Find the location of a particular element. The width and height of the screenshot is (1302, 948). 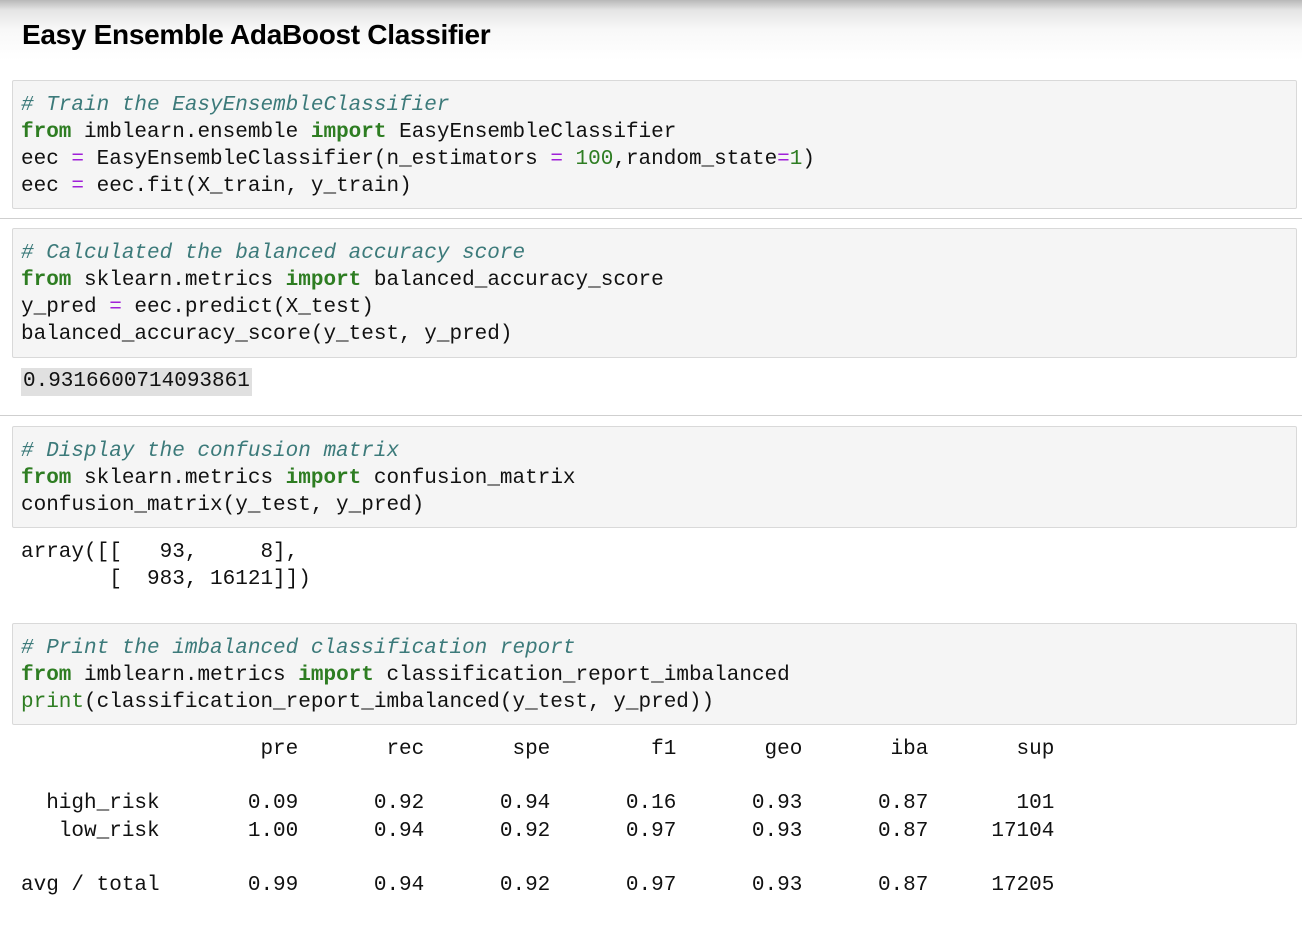

code-line: confusion_matrix(y_test, y_pred) is located at coordinates (658, 505).